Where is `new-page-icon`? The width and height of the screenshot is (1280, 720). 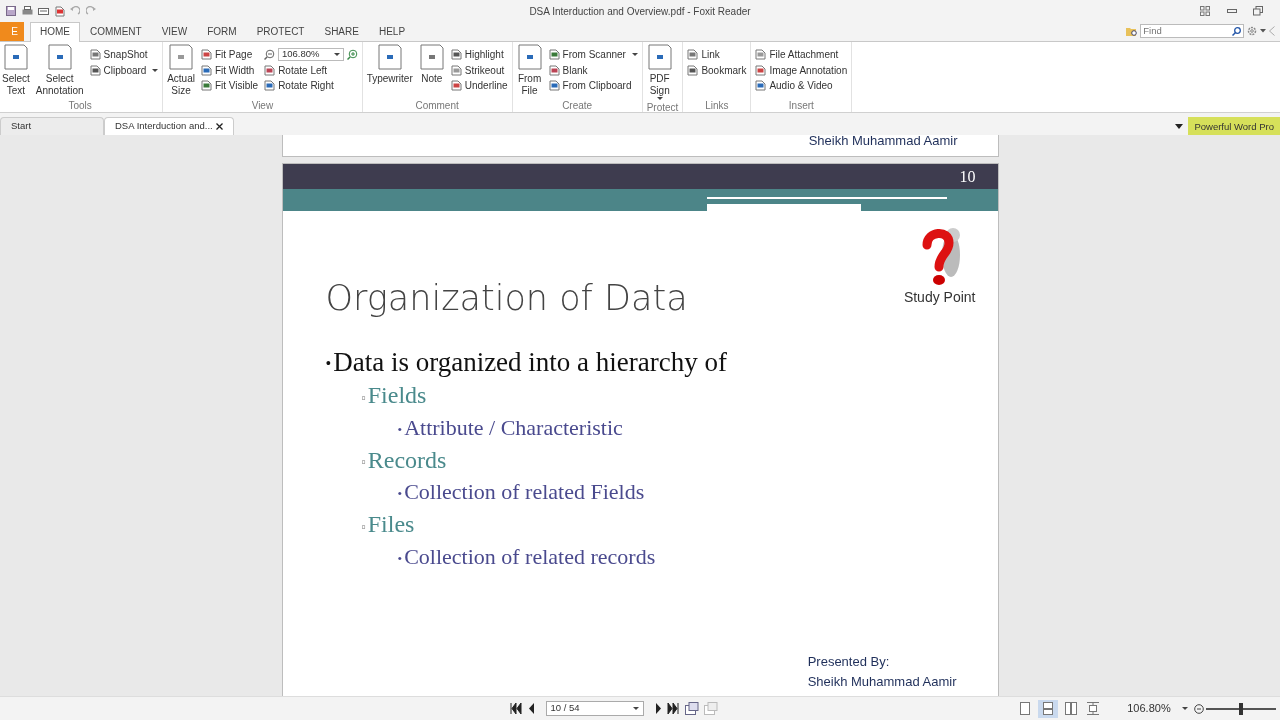
new-page-icon is located at coordinates (59, 11).